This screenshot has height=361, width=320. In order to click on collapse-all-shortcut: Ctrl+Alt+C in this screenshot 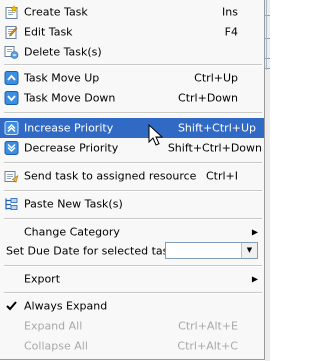, I will do `click(207, 346)`.